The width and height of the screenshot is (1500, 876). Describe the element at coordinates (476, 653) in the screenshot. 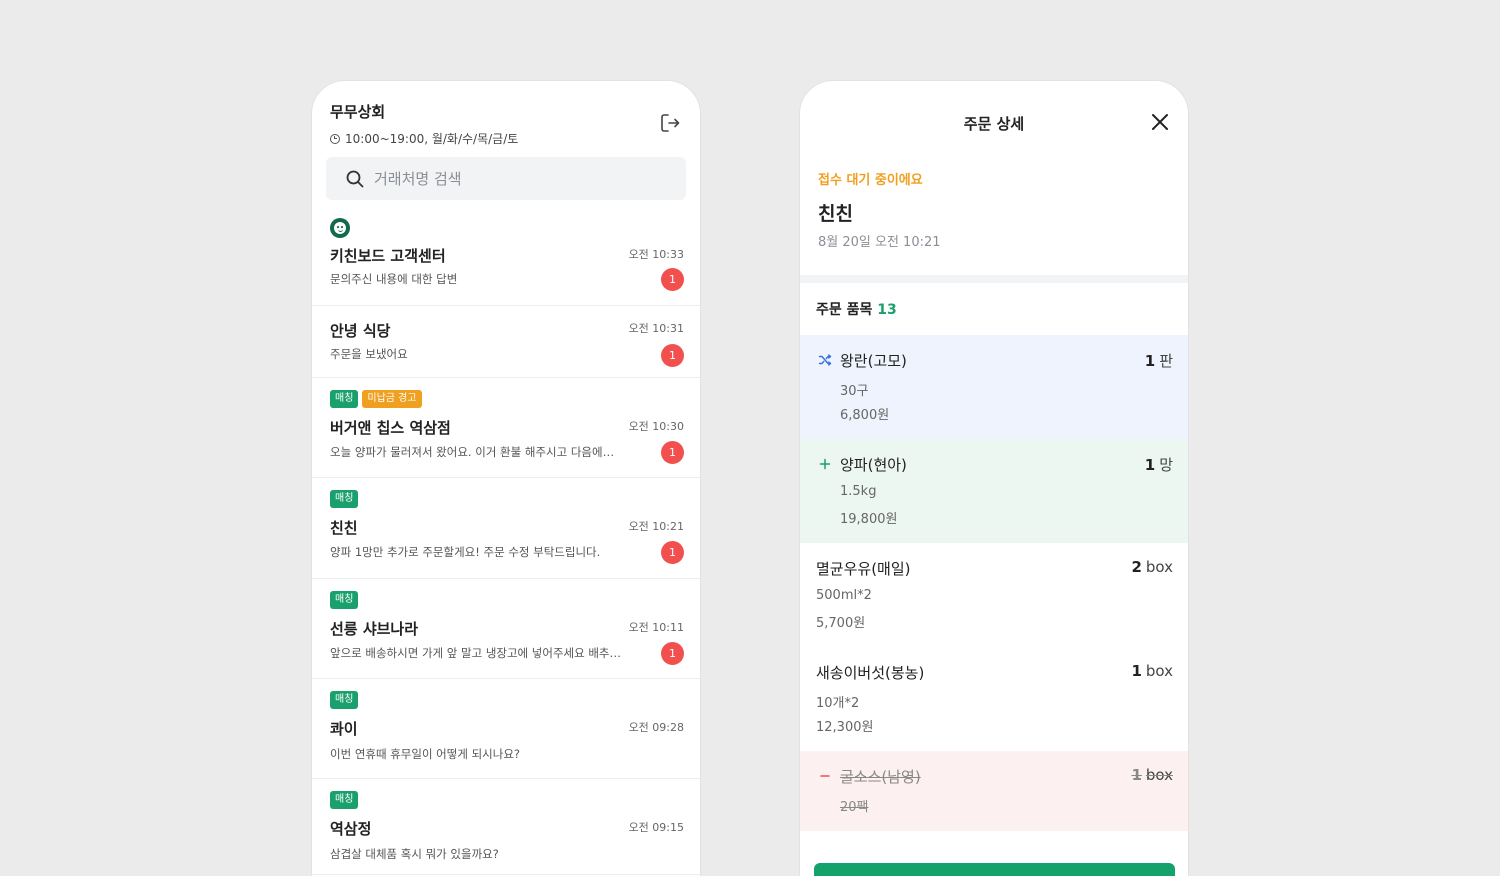

I see `chat-preview: 앞으로 배송하시면 가게 앞 말고 냉장고에 넣어주세요 배추랑 양파` at that location.